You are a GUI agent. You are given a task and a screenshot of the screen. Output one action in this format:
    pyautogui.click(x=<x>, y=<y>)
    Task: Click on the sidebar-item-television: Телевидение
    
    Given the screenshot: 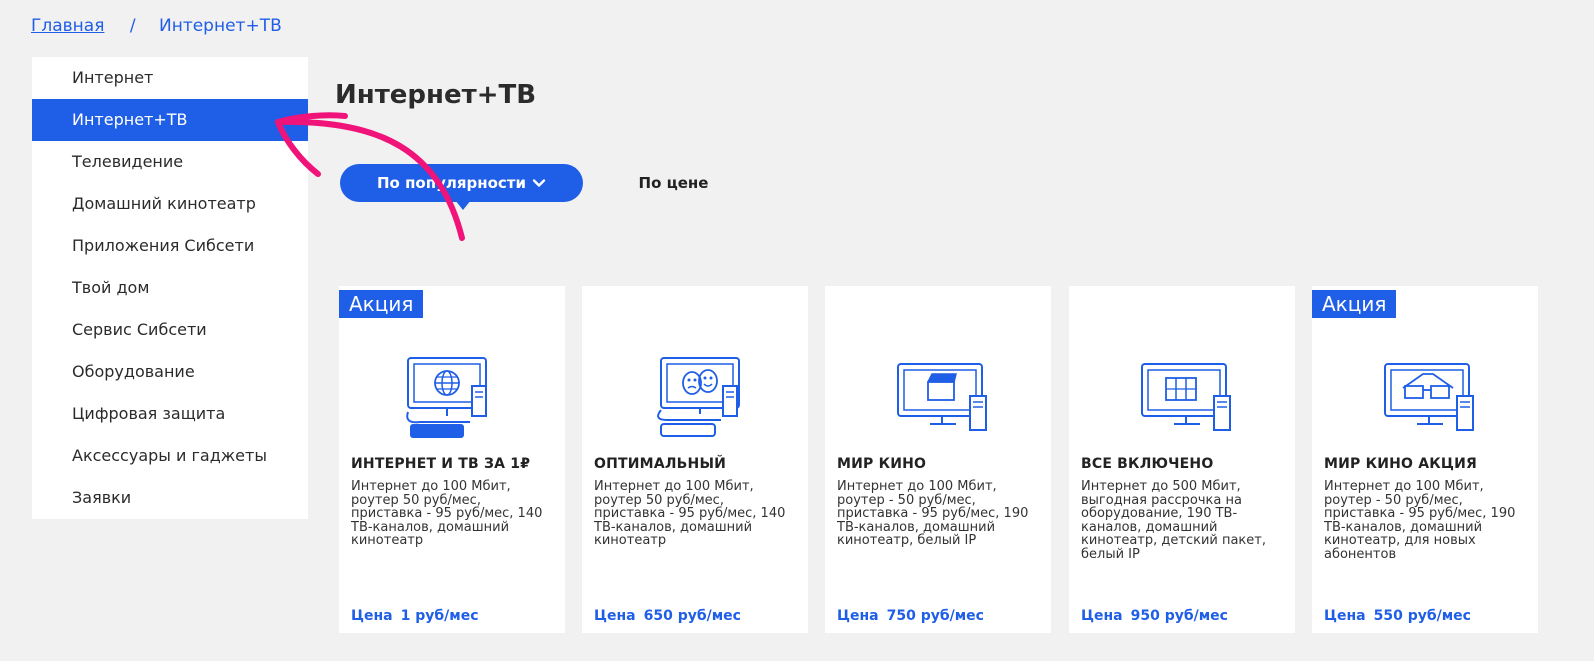 What is the action you would take?
    pyautogui.click(x=170, y=162)
    